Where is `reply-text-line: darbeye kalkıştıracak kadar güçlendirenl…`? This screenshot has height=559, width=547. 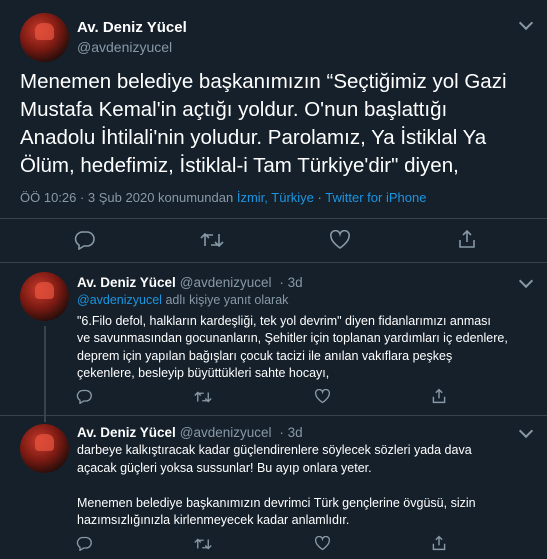 reply-text-line: darbeye kalkıştıracak kadar güçlendirenl… is located at coordinates (274, 450).